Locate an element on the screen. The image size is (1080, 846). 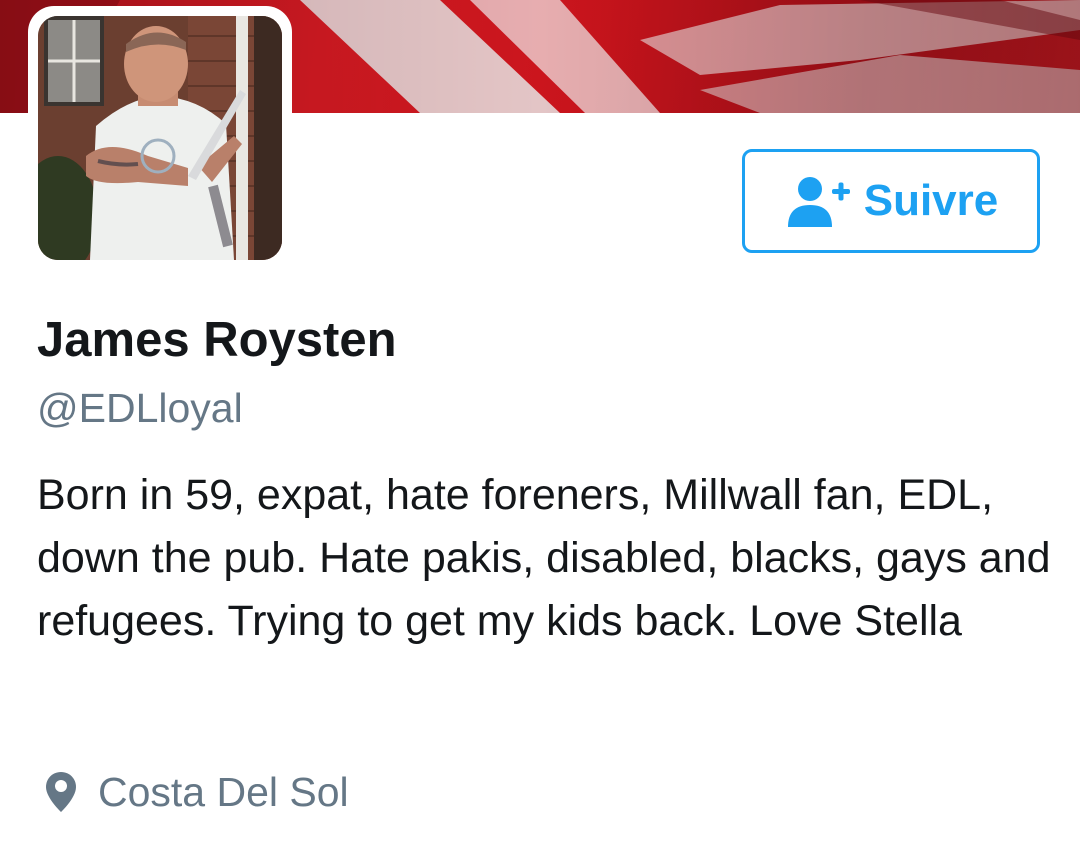
profile-name: James Roysten is located at coordinates (217, 340).